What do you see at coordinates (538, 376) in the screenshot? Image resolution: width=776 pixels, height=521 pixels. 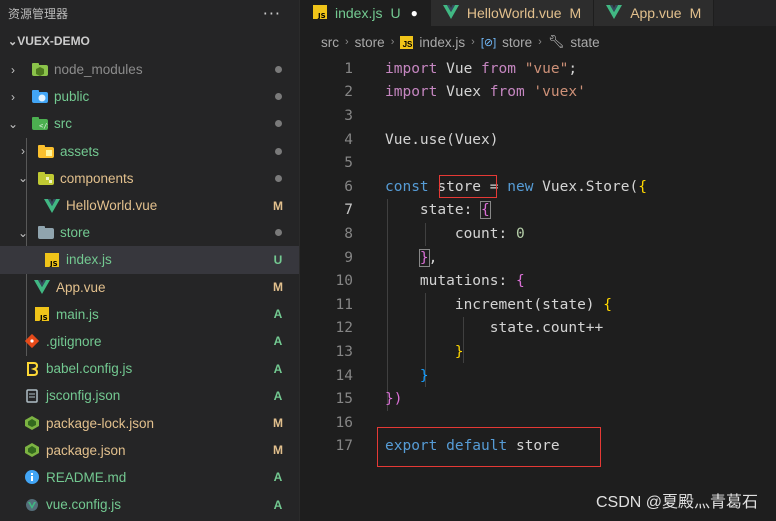 I see `code-line: 14 }` at bounding box center [538, 376].